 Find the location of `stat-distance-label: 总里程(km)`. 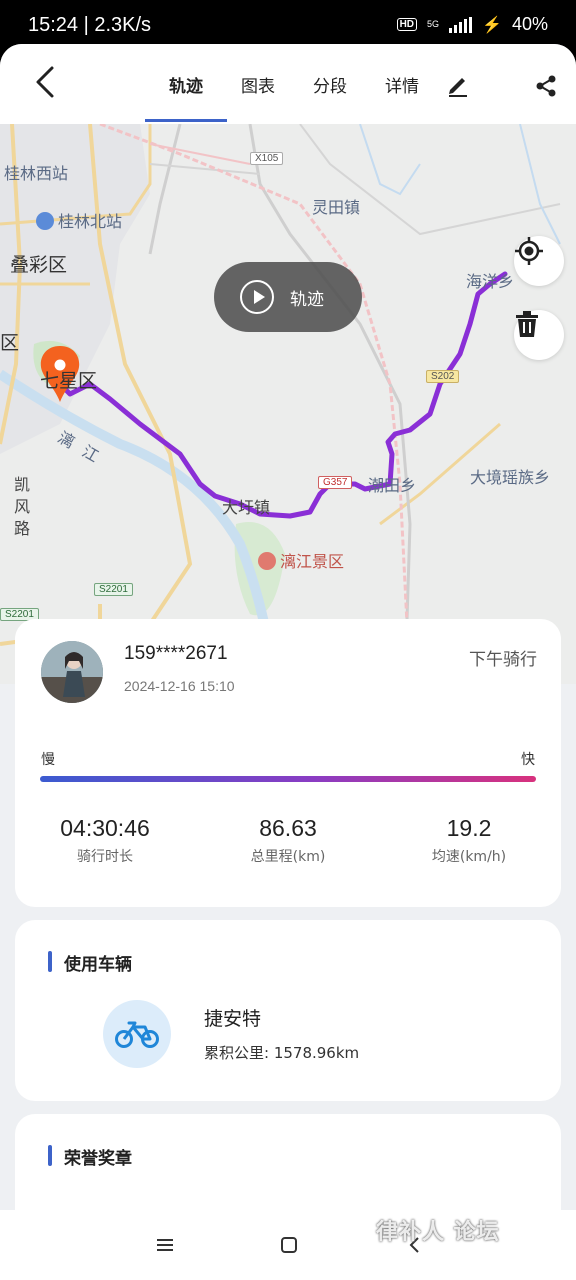

stat-distance-label: 总里程(km) is located at coordinates (288, 857).